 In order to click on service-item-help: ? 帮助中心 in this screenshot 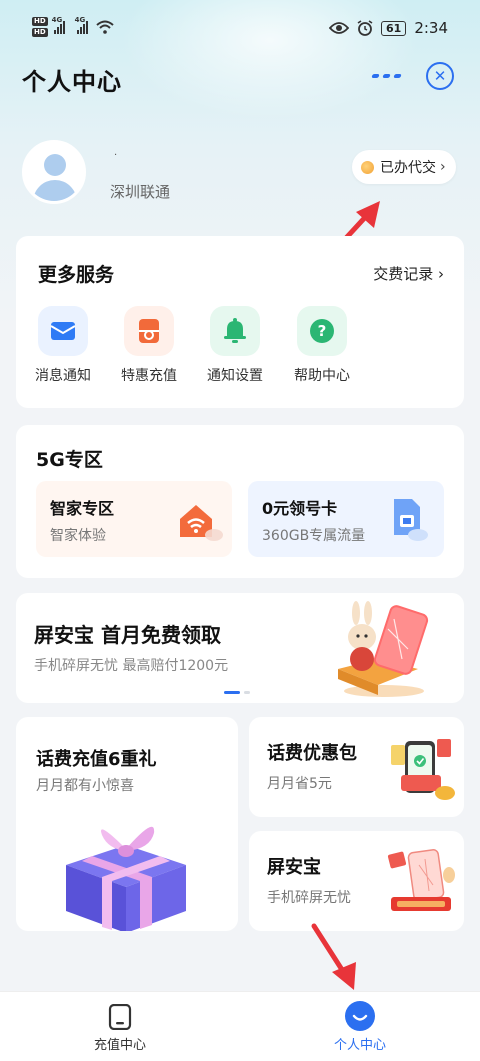, I will do `click(322, 345)`.